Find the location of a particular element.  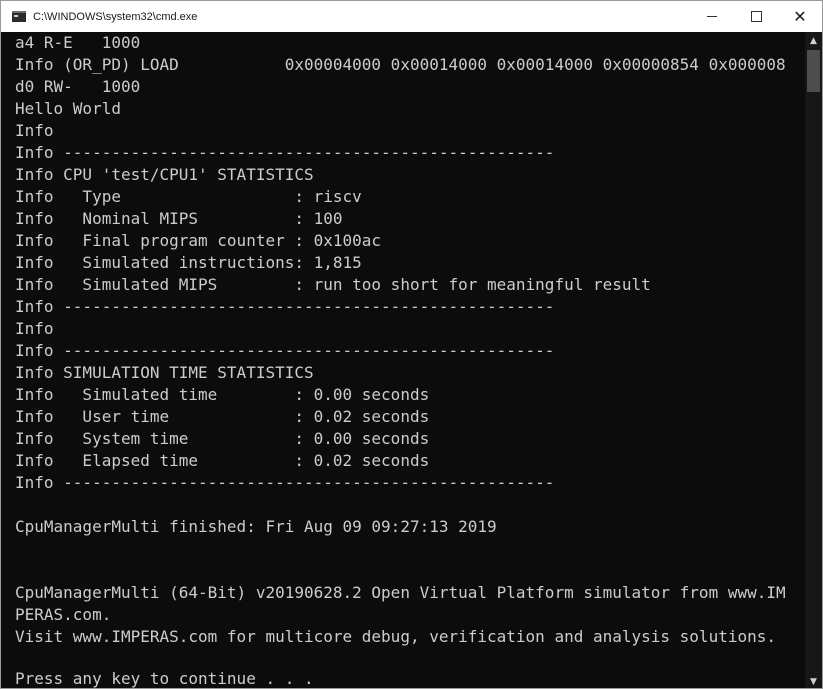

console-line: Info Simulated instructions: 1,815 is located at coordinates (188, 262).